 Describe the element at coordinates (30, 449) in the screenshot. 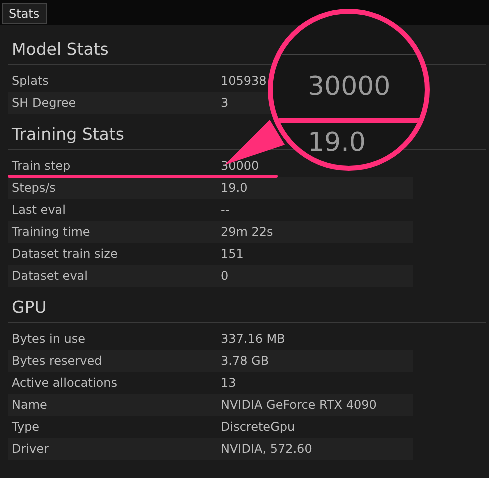

I see `stat-label: Driver` at that location.